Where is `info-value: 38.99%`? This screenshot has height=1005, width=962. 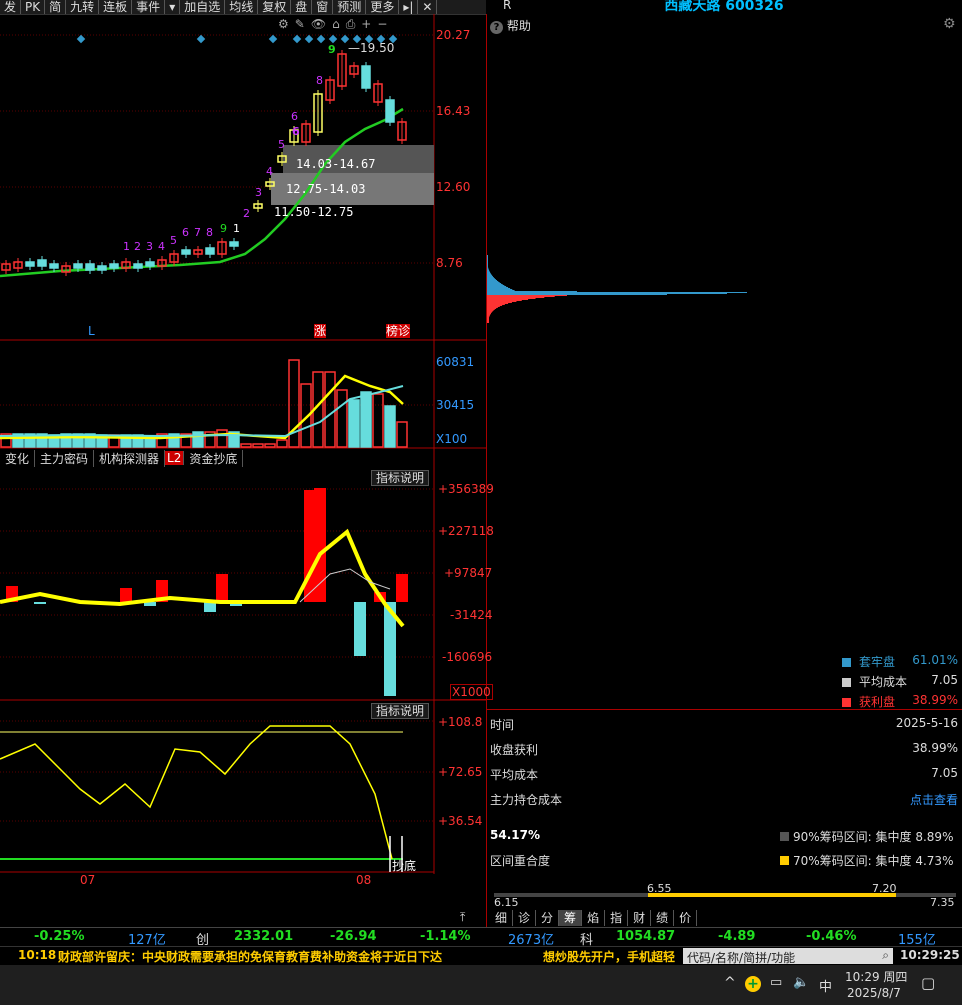
info-value: 38.99% is located at coordinates (935, 748).